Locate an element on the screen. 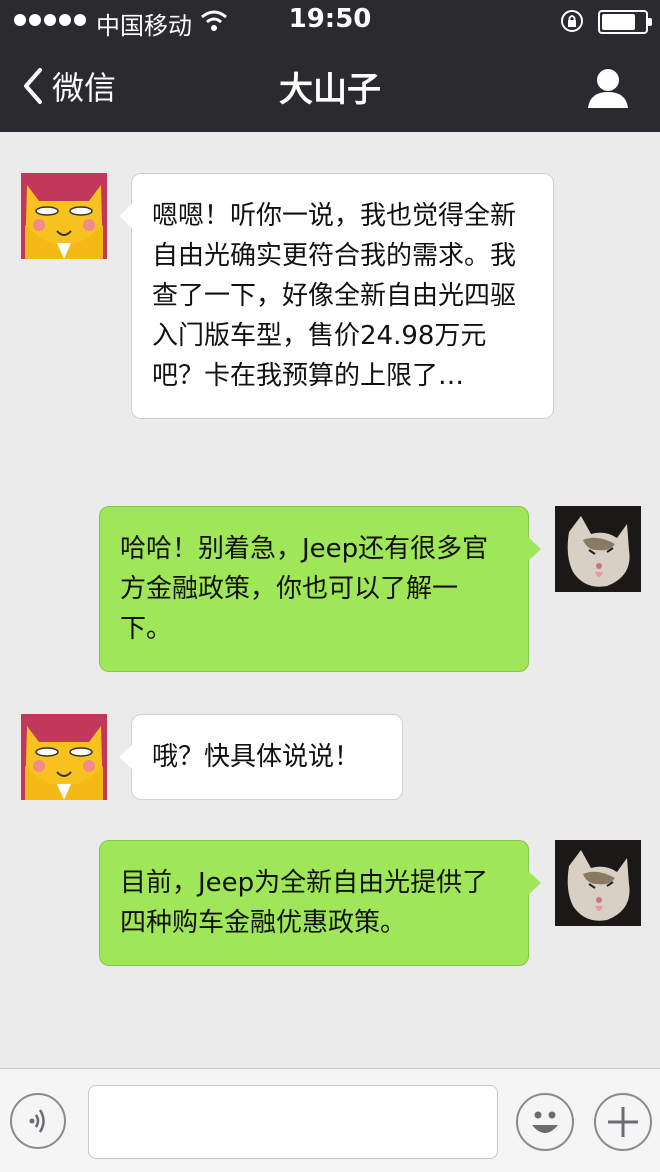 The width and height of the screenshot is (660, 1172). rotation-lock-icon is located at coordinates (572, 21).